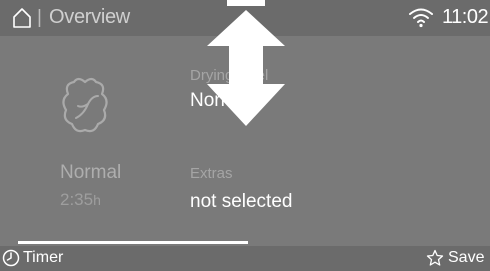  Describe the element at coordinates (77, 199) in the screenshot. I see `program-duration-value: 2:35` at that location.